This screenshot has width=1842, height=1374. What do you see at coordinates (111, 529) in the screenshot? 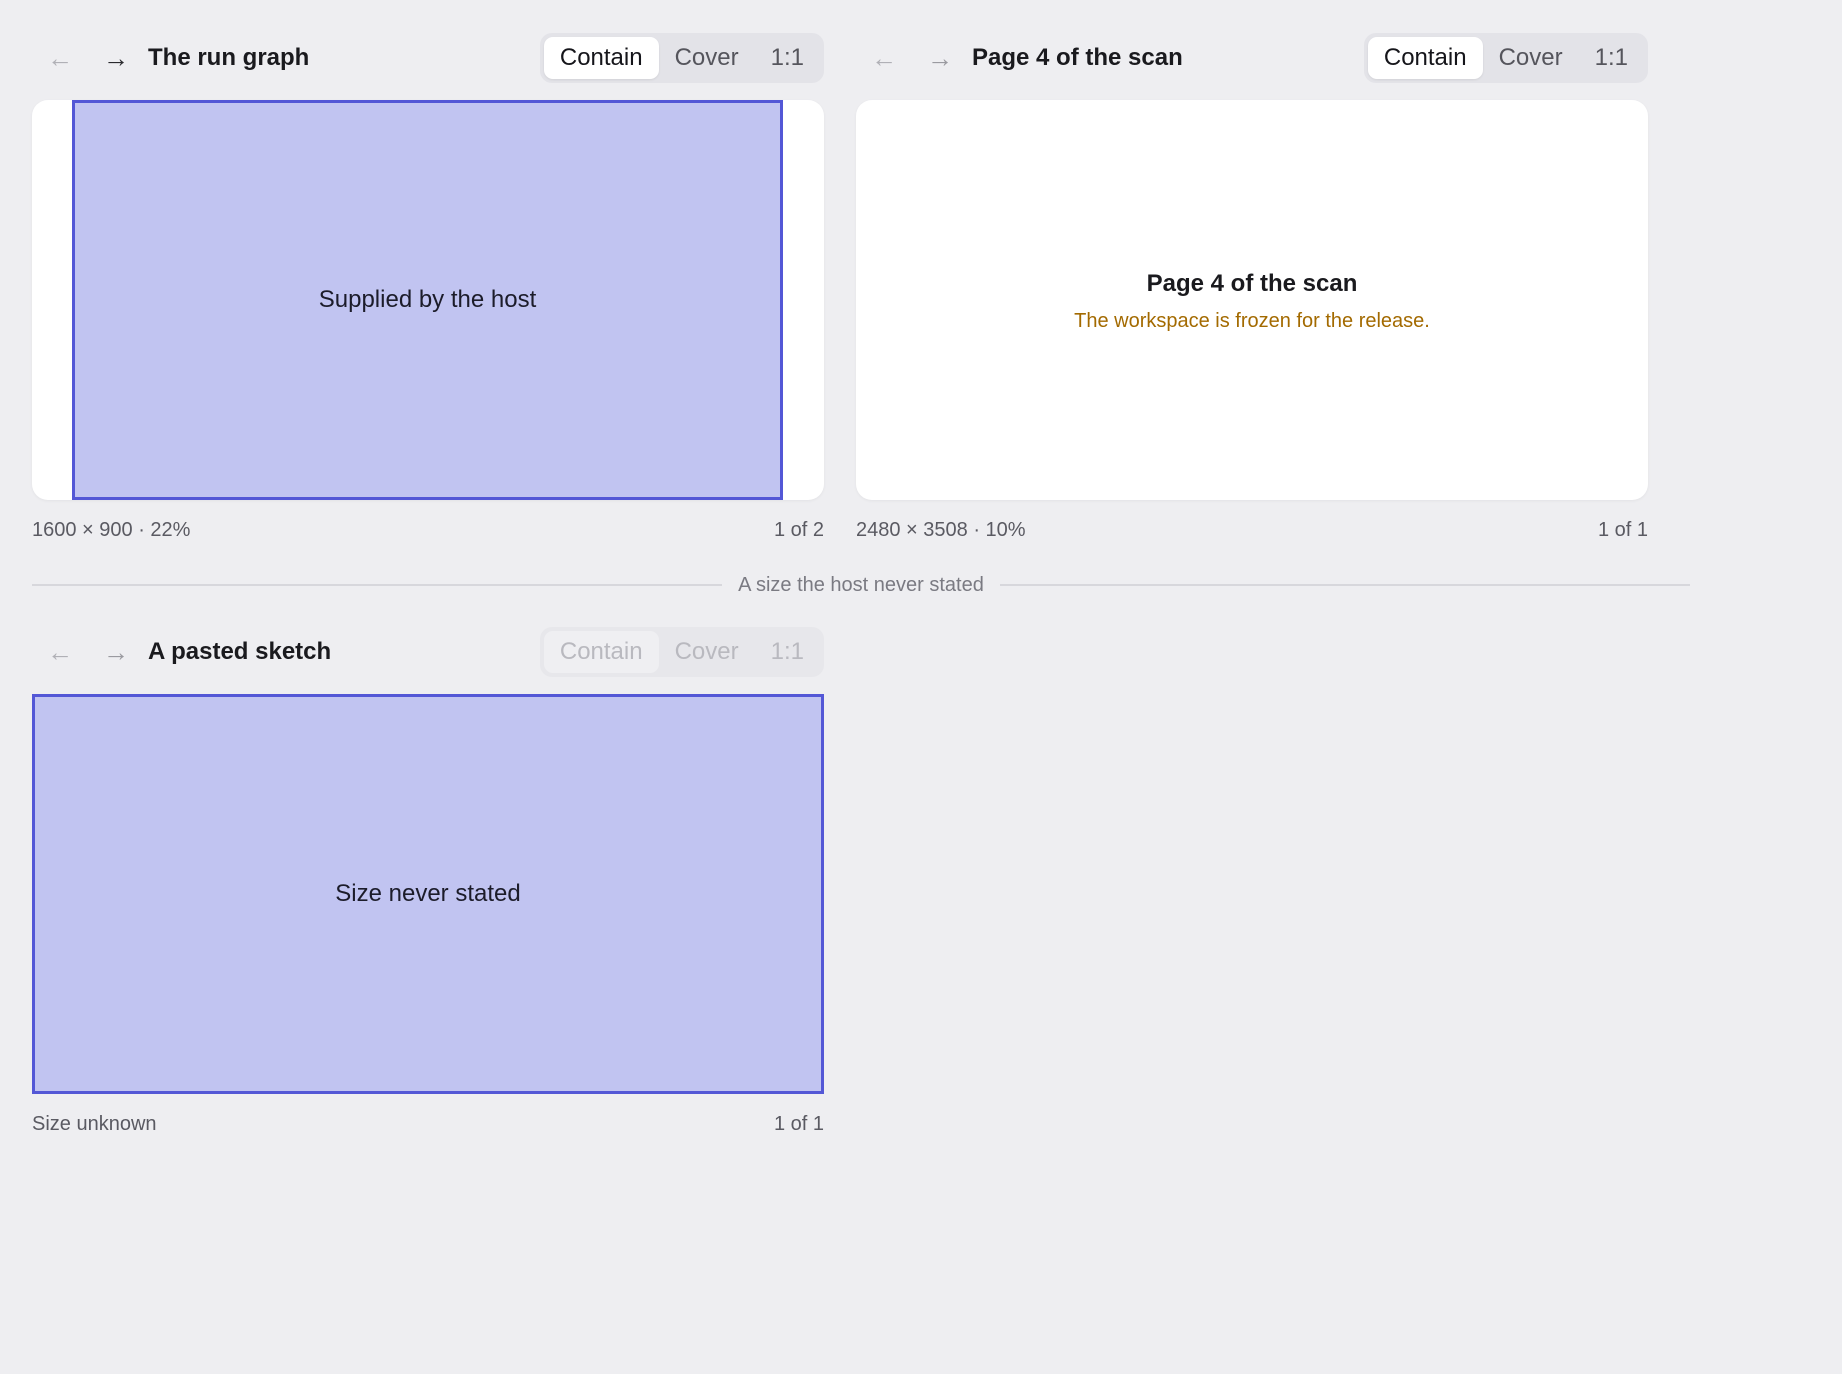
I see `image-size-zoom: 1600 × 900 · 22%` at bounding box center [111, 529].